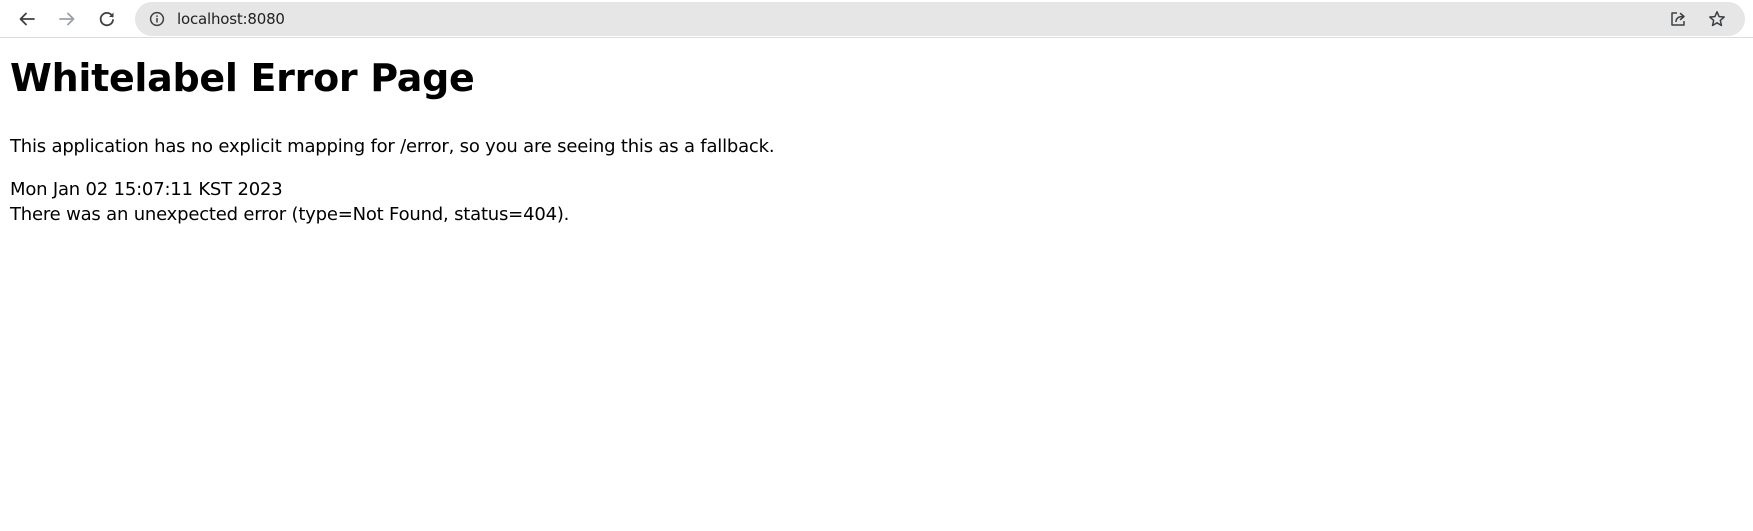 This screenshot has width=1753, height=531. I want to click on page-title: Whitelabel Error Page, so click(242, 78).